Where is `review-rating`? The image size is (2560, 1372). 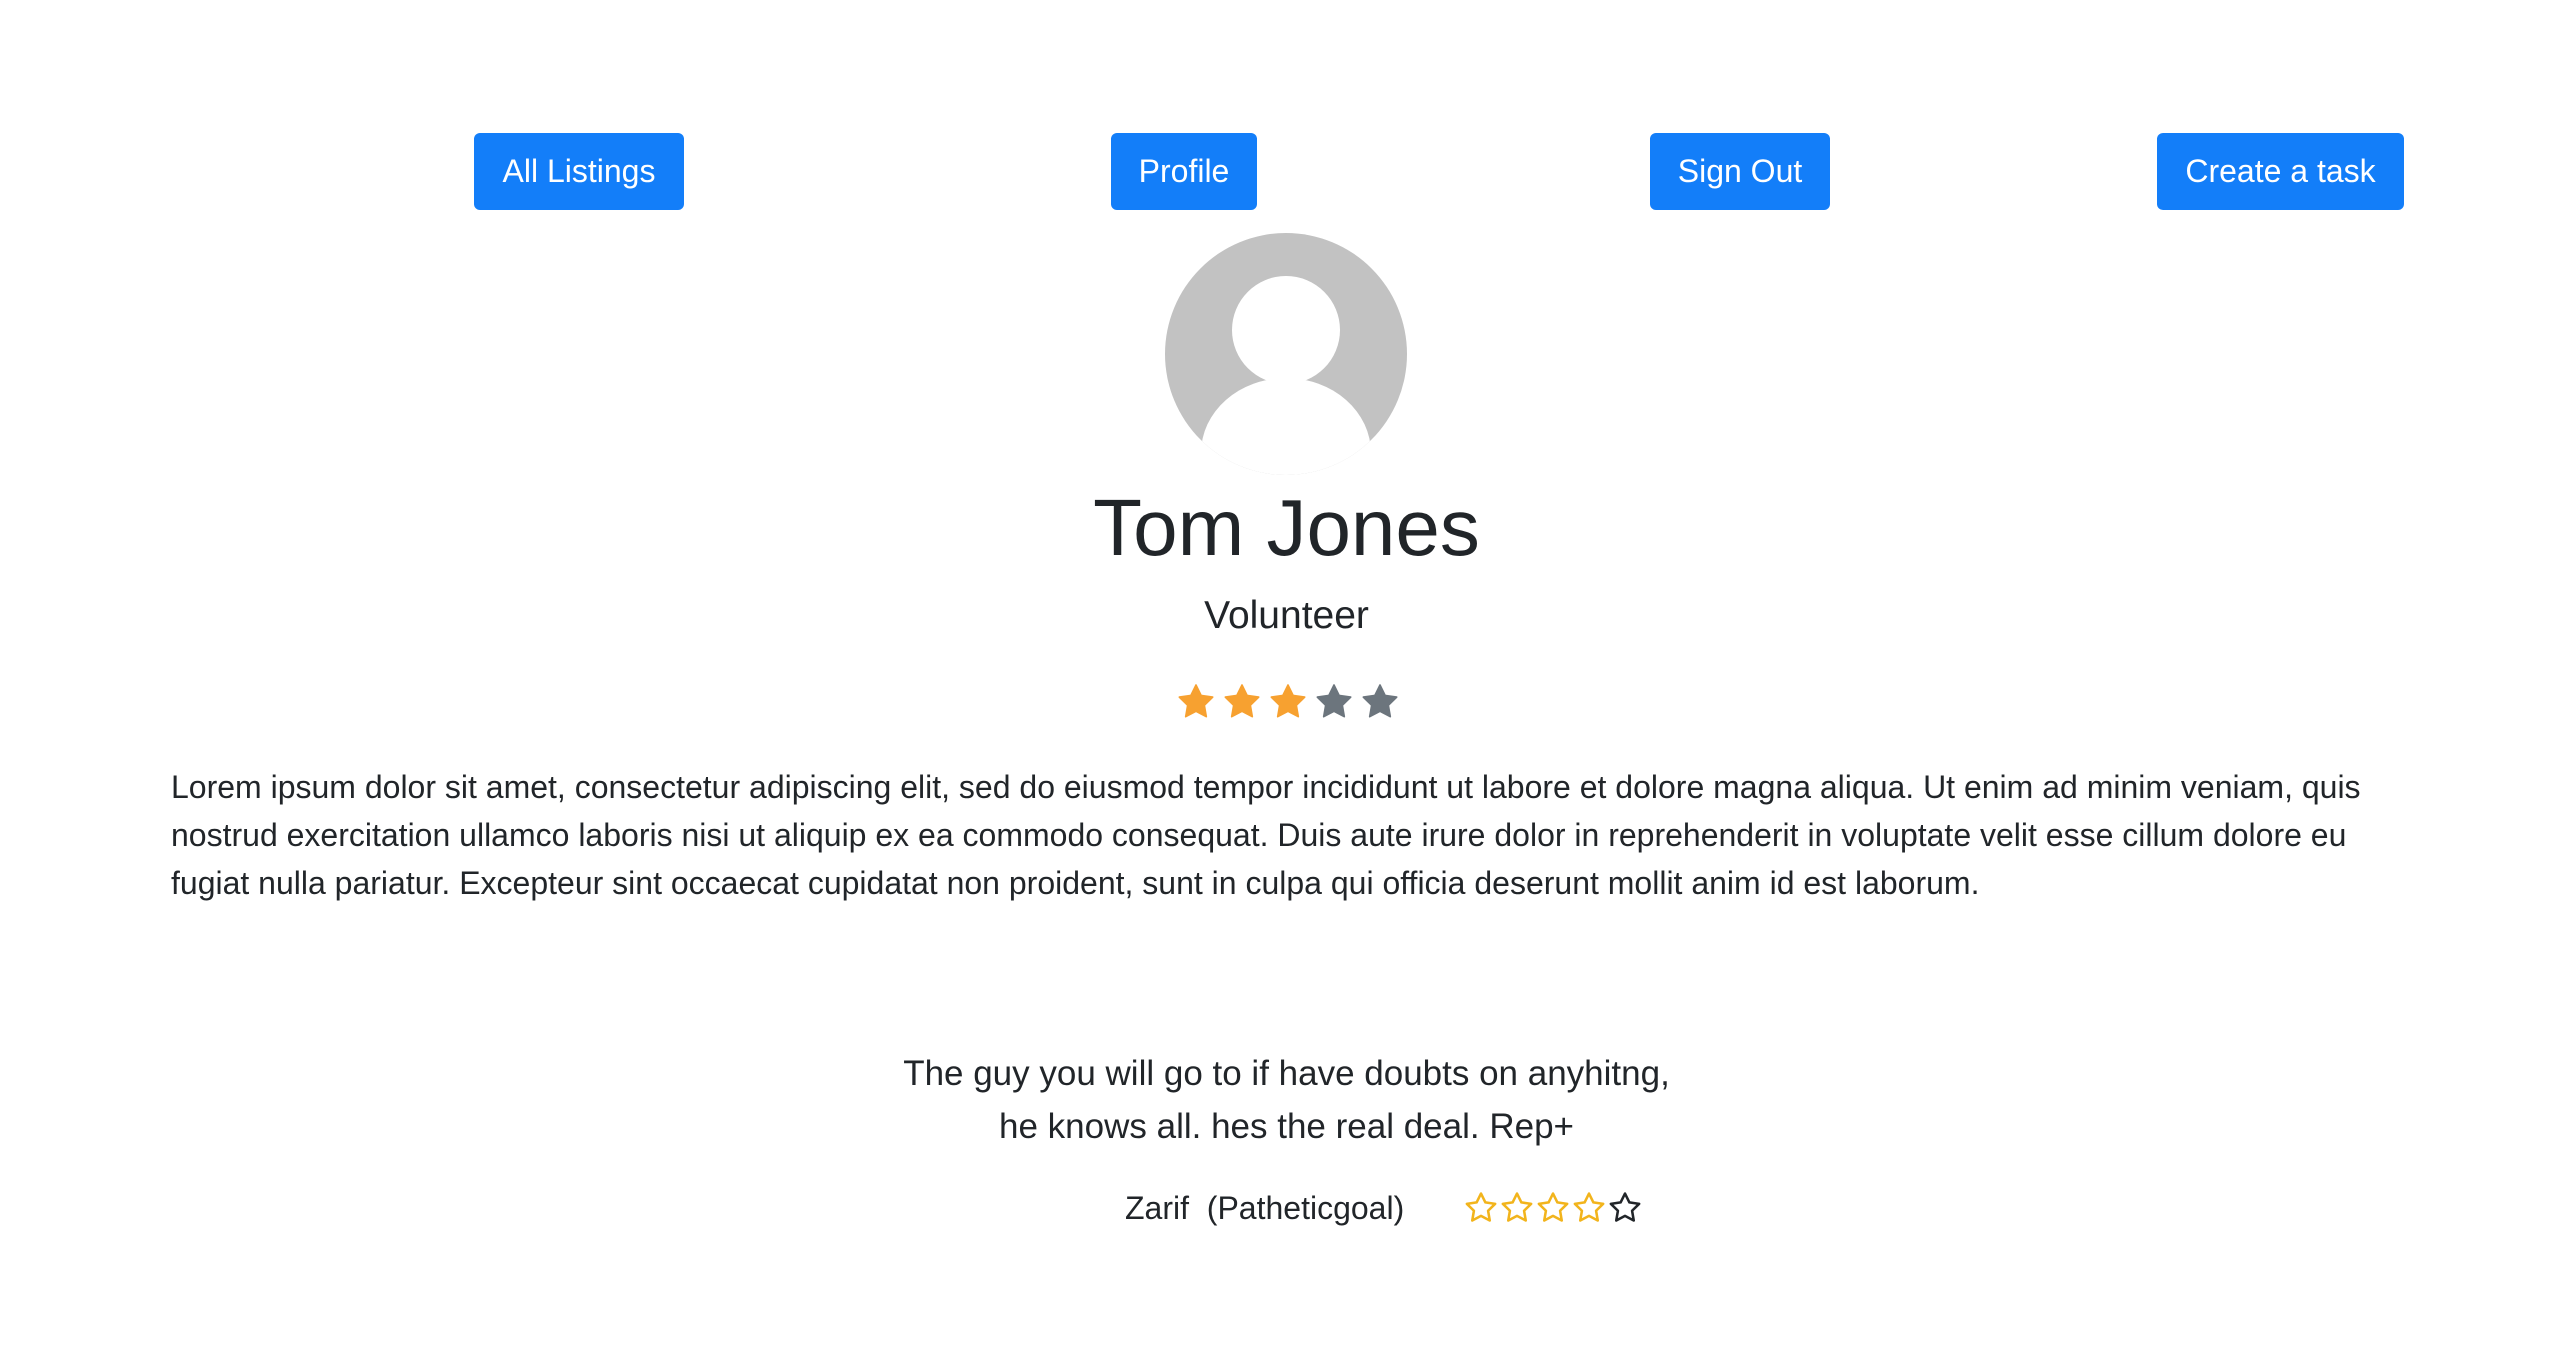 review-rating is located at coordinates (1553, 1208).